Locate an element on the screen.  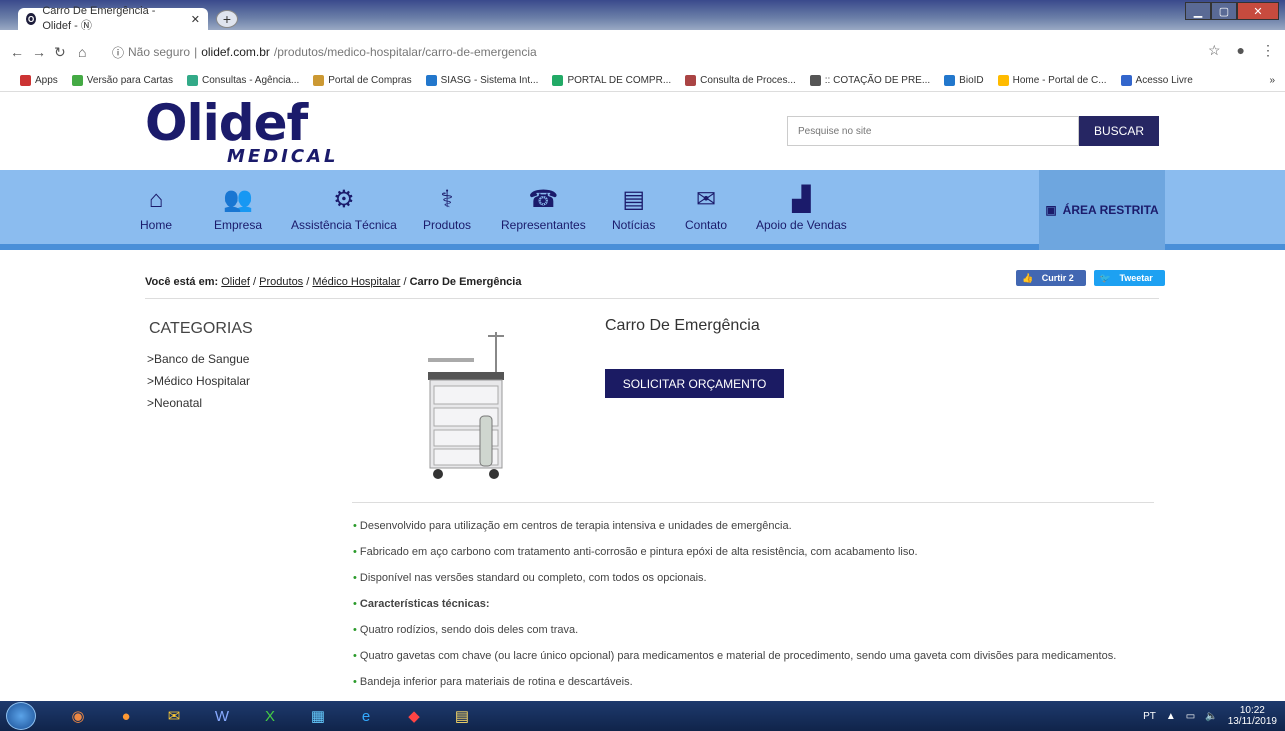
start-button is located at coordinates (21, 716).